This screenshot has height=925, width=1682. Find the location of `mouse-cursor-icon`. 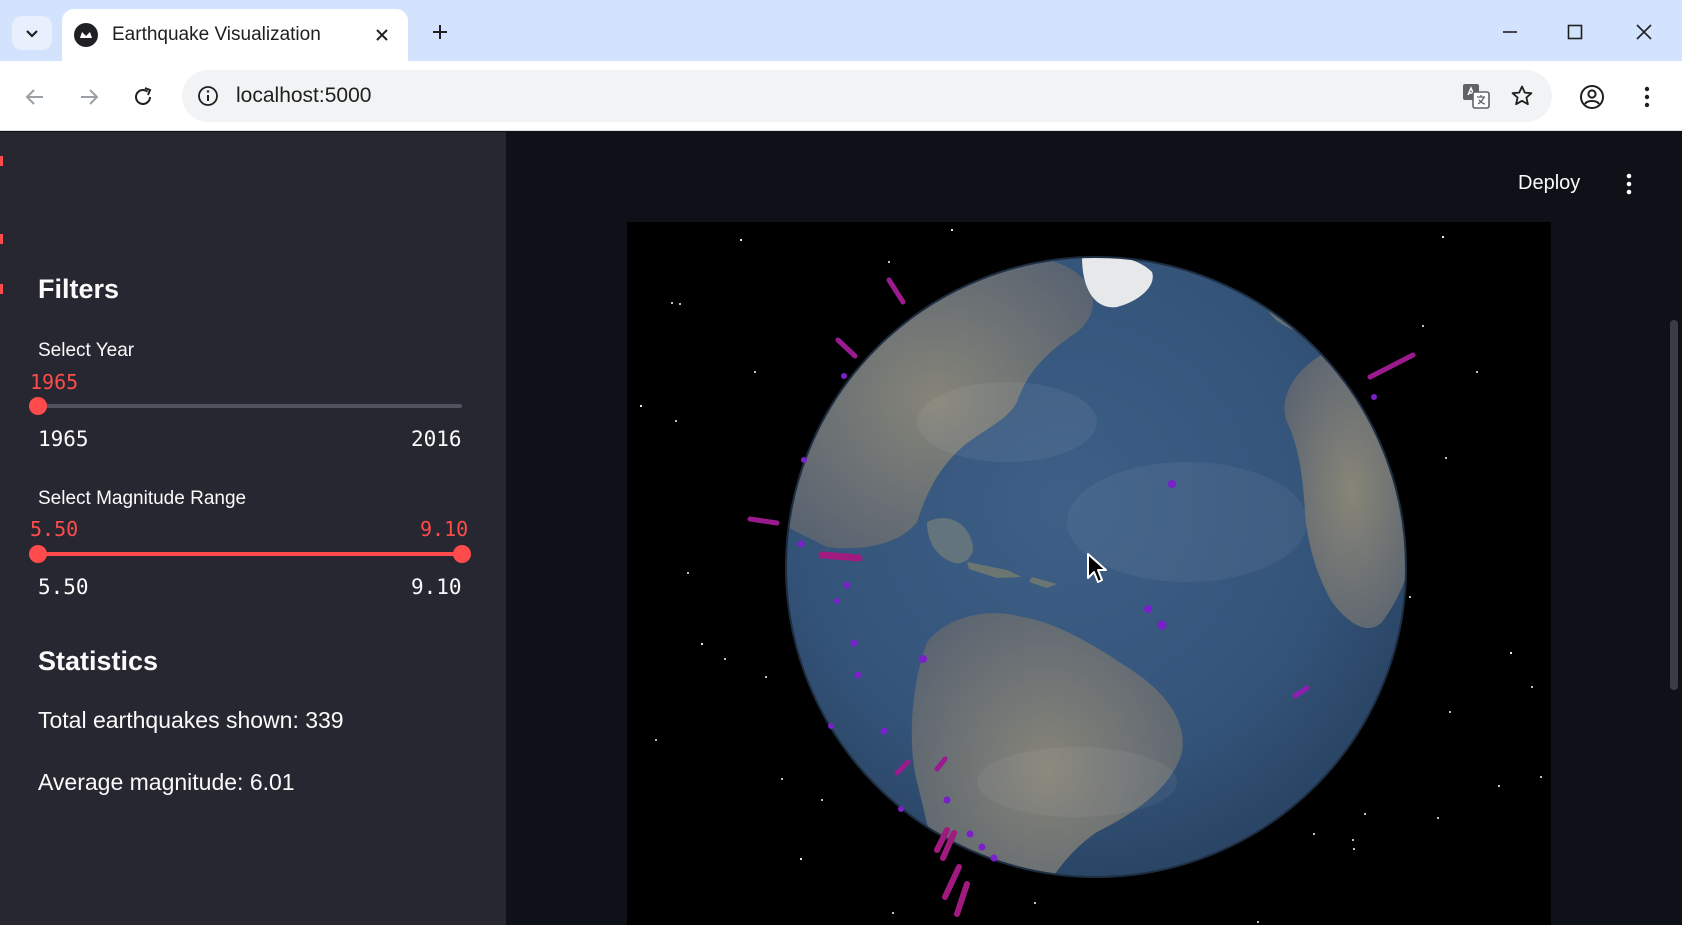

mouse-cursor-icon is located at coordinates (1097, 568).